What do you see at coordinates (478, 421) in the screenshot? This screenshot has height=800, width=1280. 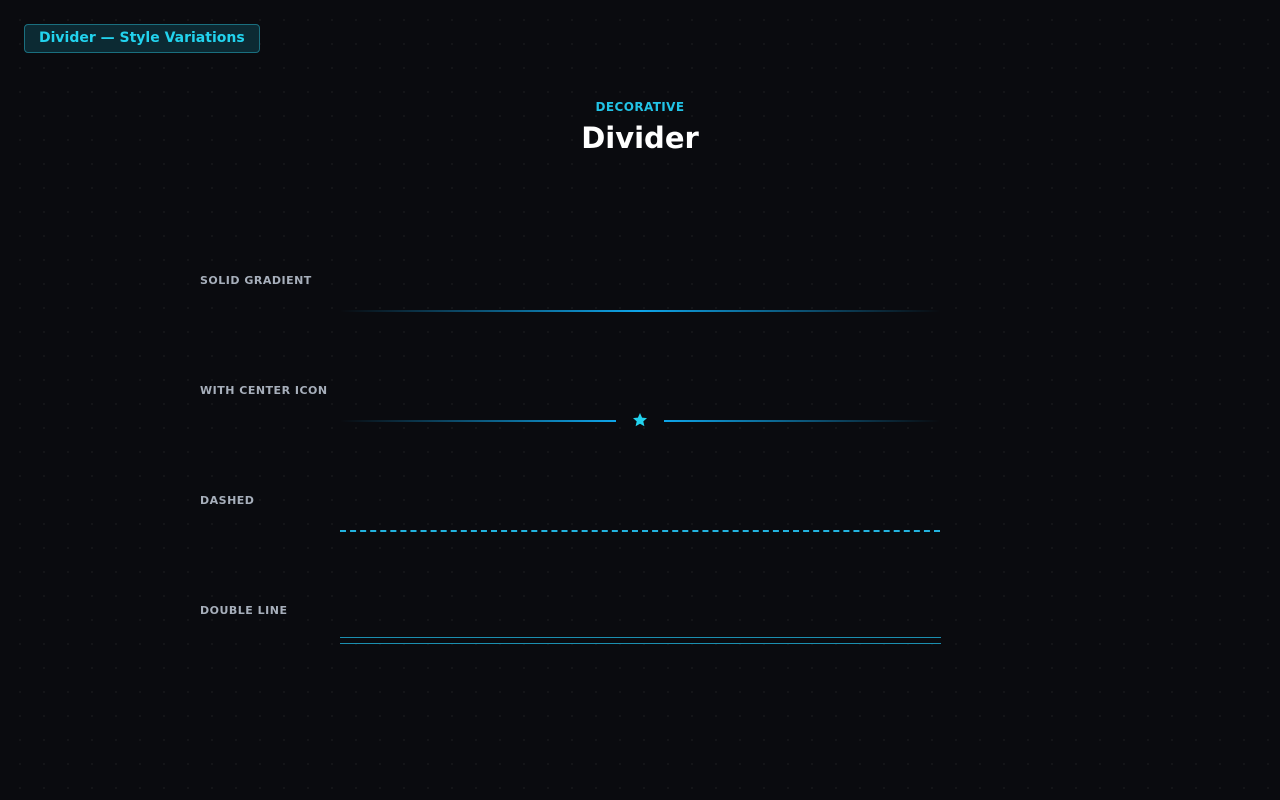 I see `center-icon-divider-left` at bounding box center [478, 421].